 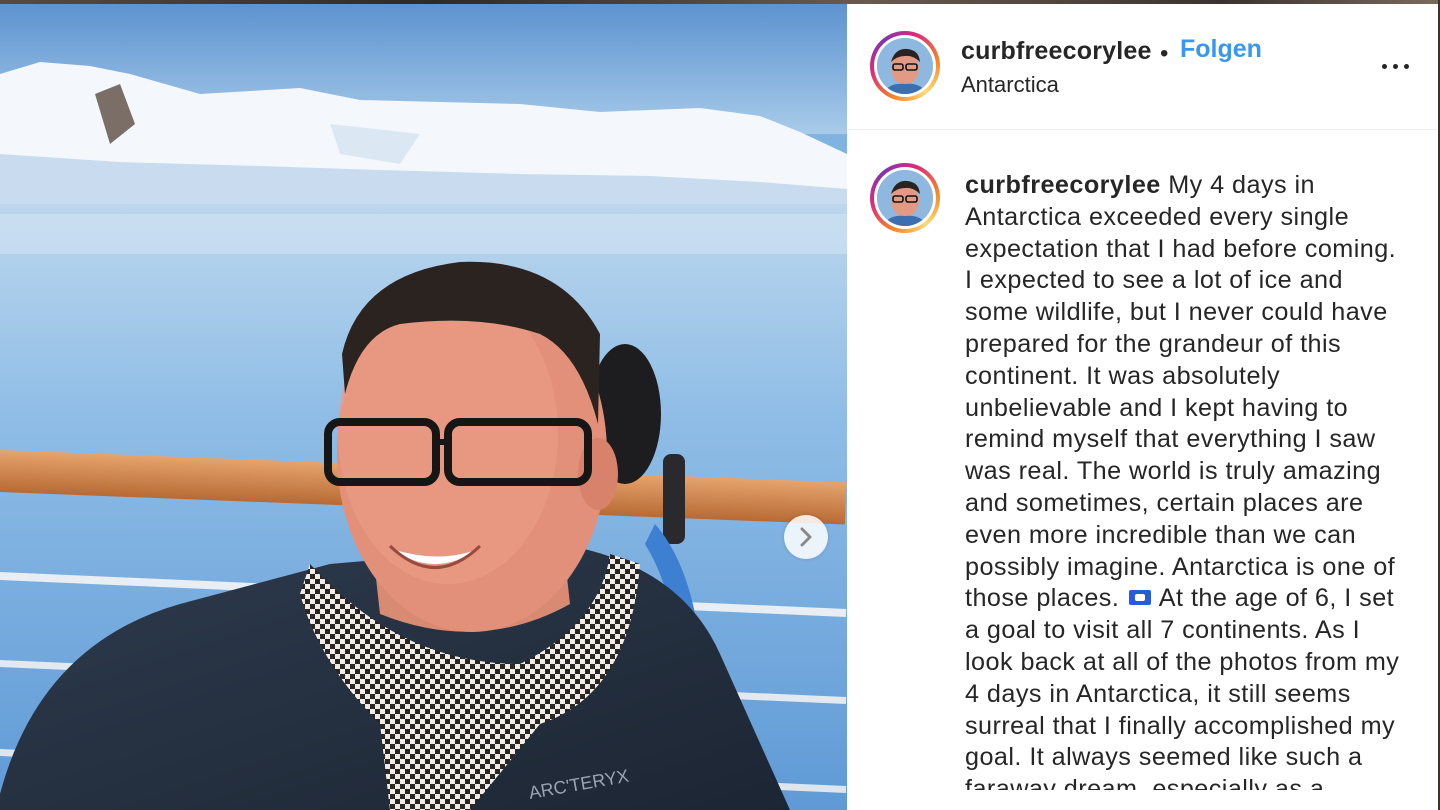 I want to click on next-photo-button, so click(x=806, y=537).